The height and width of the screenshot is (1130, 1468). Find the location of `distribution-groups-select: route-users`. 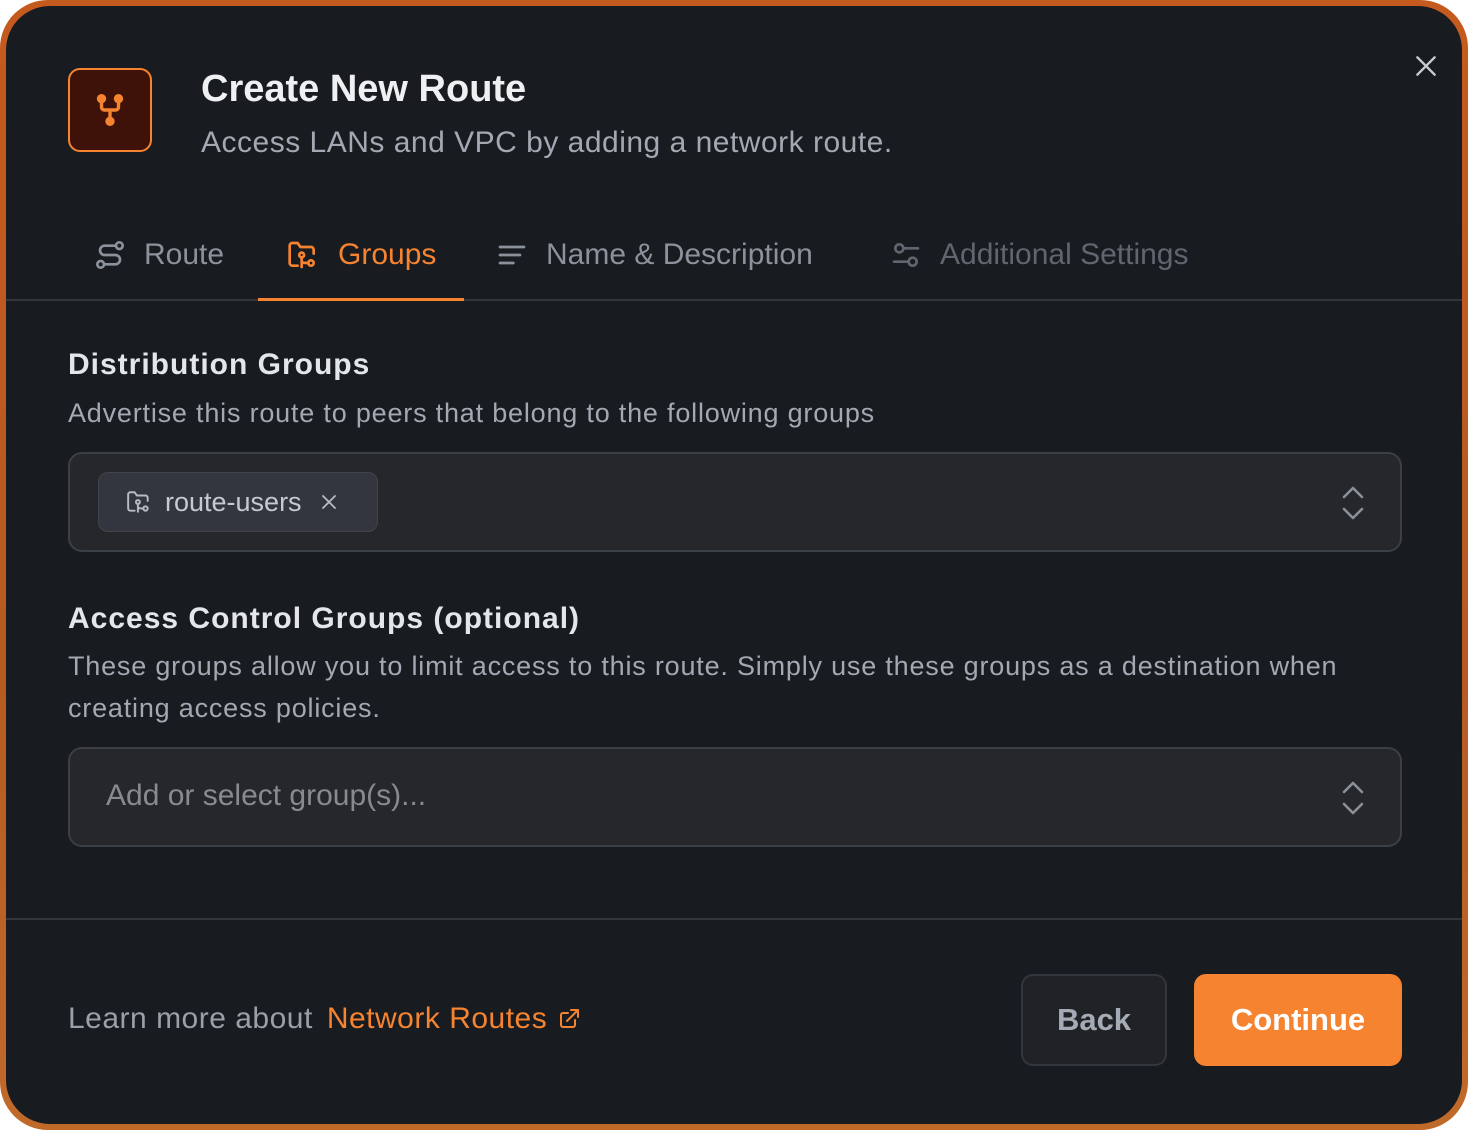

distribution-groups-select: route-users is located at coordinates (735, 502).